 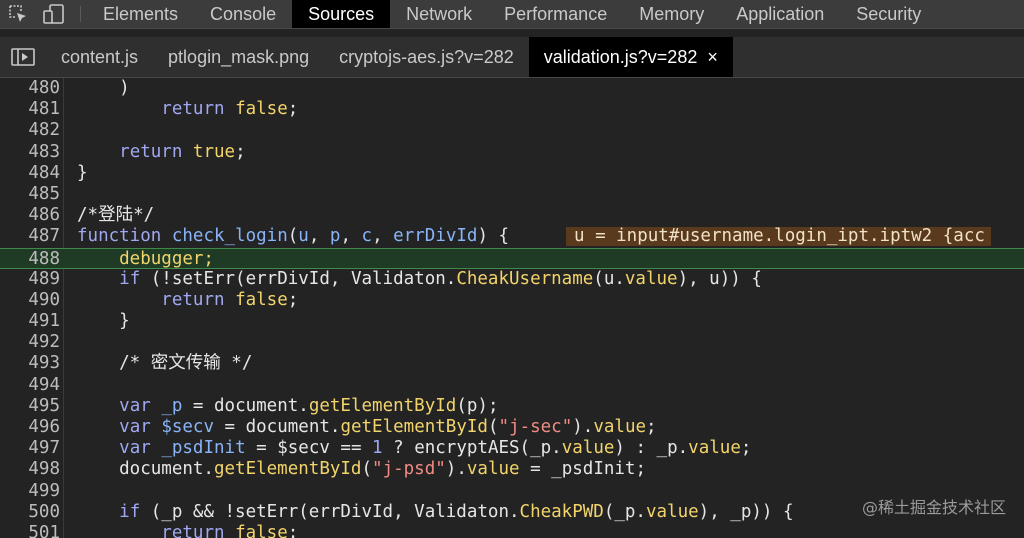 What do you see at coordinates (303, 236) in the screenshot?
I see `code-token: u` at bounding box center [303, 236].